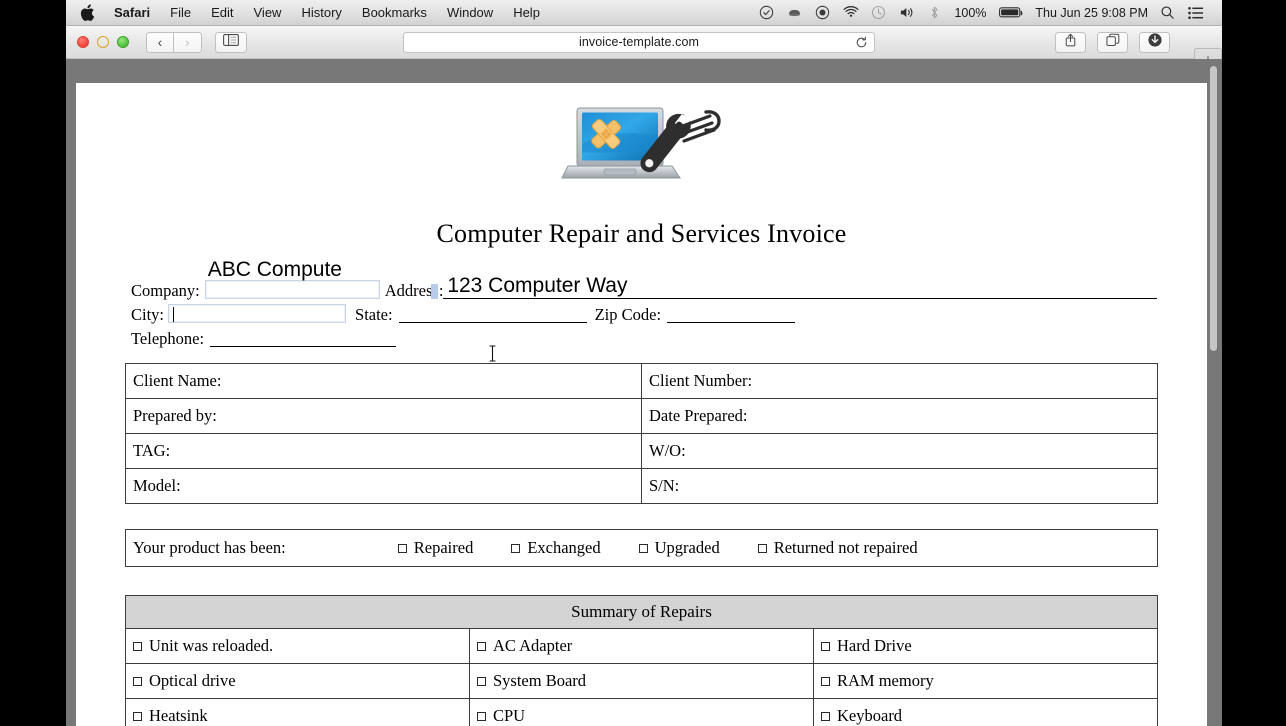  I want to click on battery-percentage: 100%, so click(970, 12).